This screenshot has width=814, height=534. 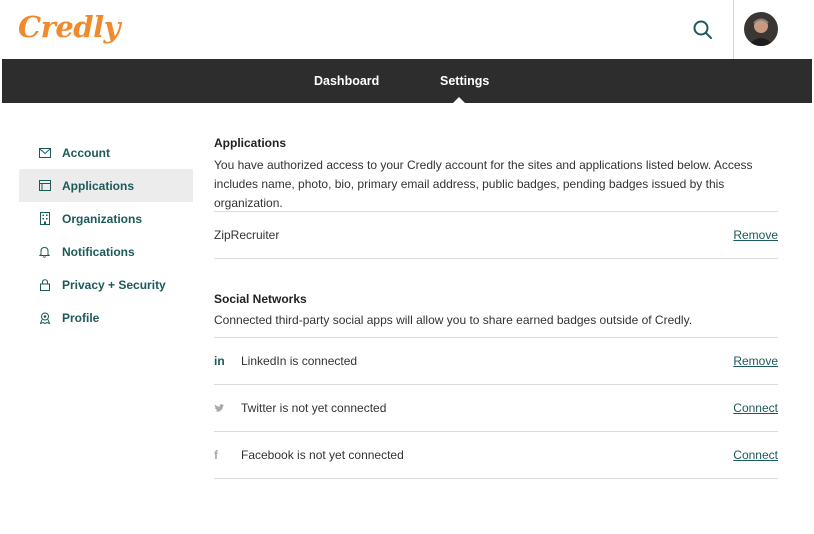 I want to click on application-row: ZipRecruiter Remove, so click(x=496, y=235).